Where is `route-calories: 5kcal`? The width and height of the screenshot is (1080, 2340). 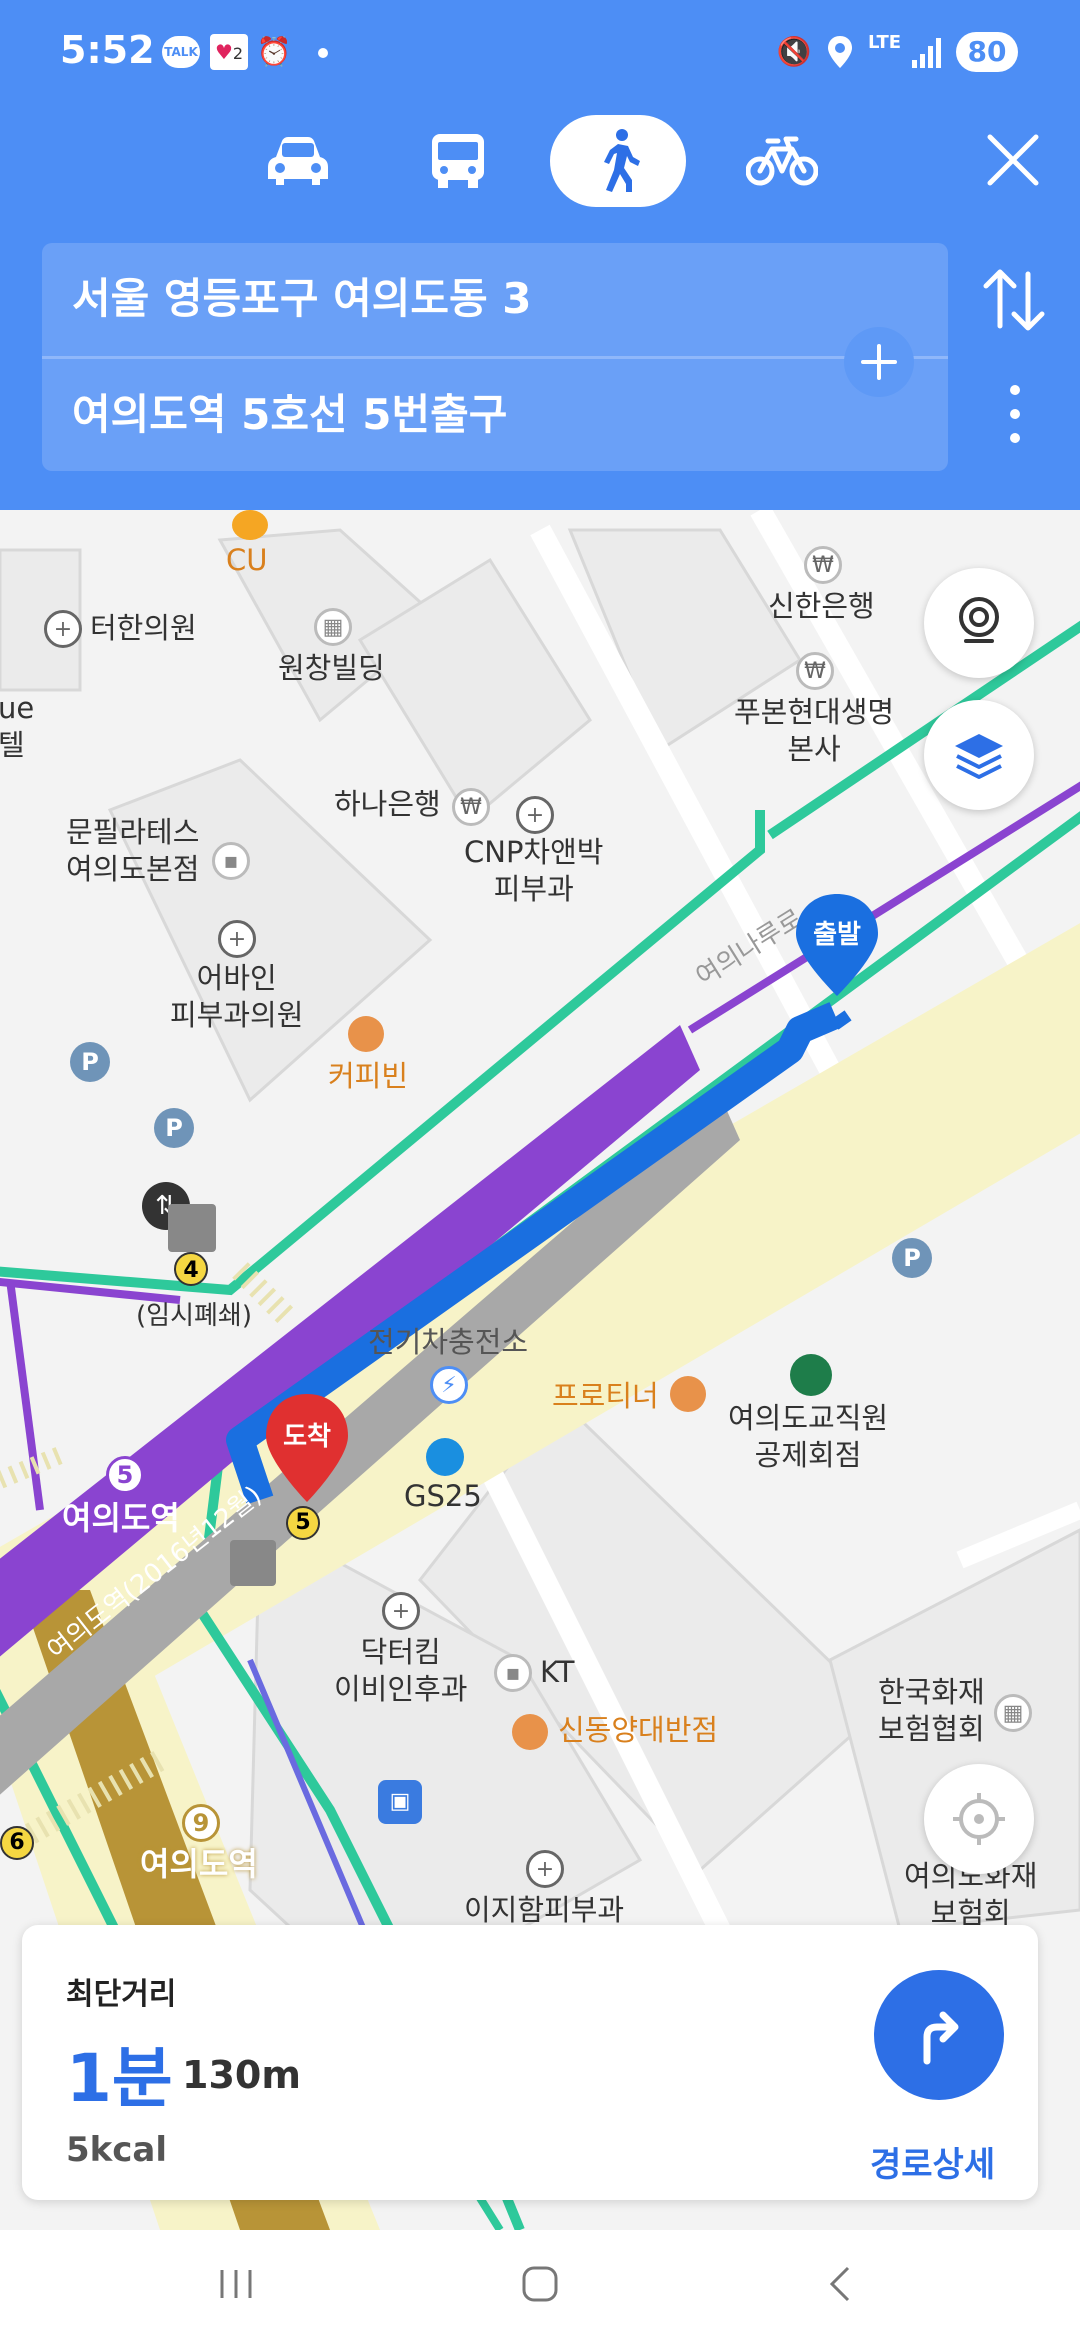 route-calories: 5kcal is located at coordinates (117, 2150).